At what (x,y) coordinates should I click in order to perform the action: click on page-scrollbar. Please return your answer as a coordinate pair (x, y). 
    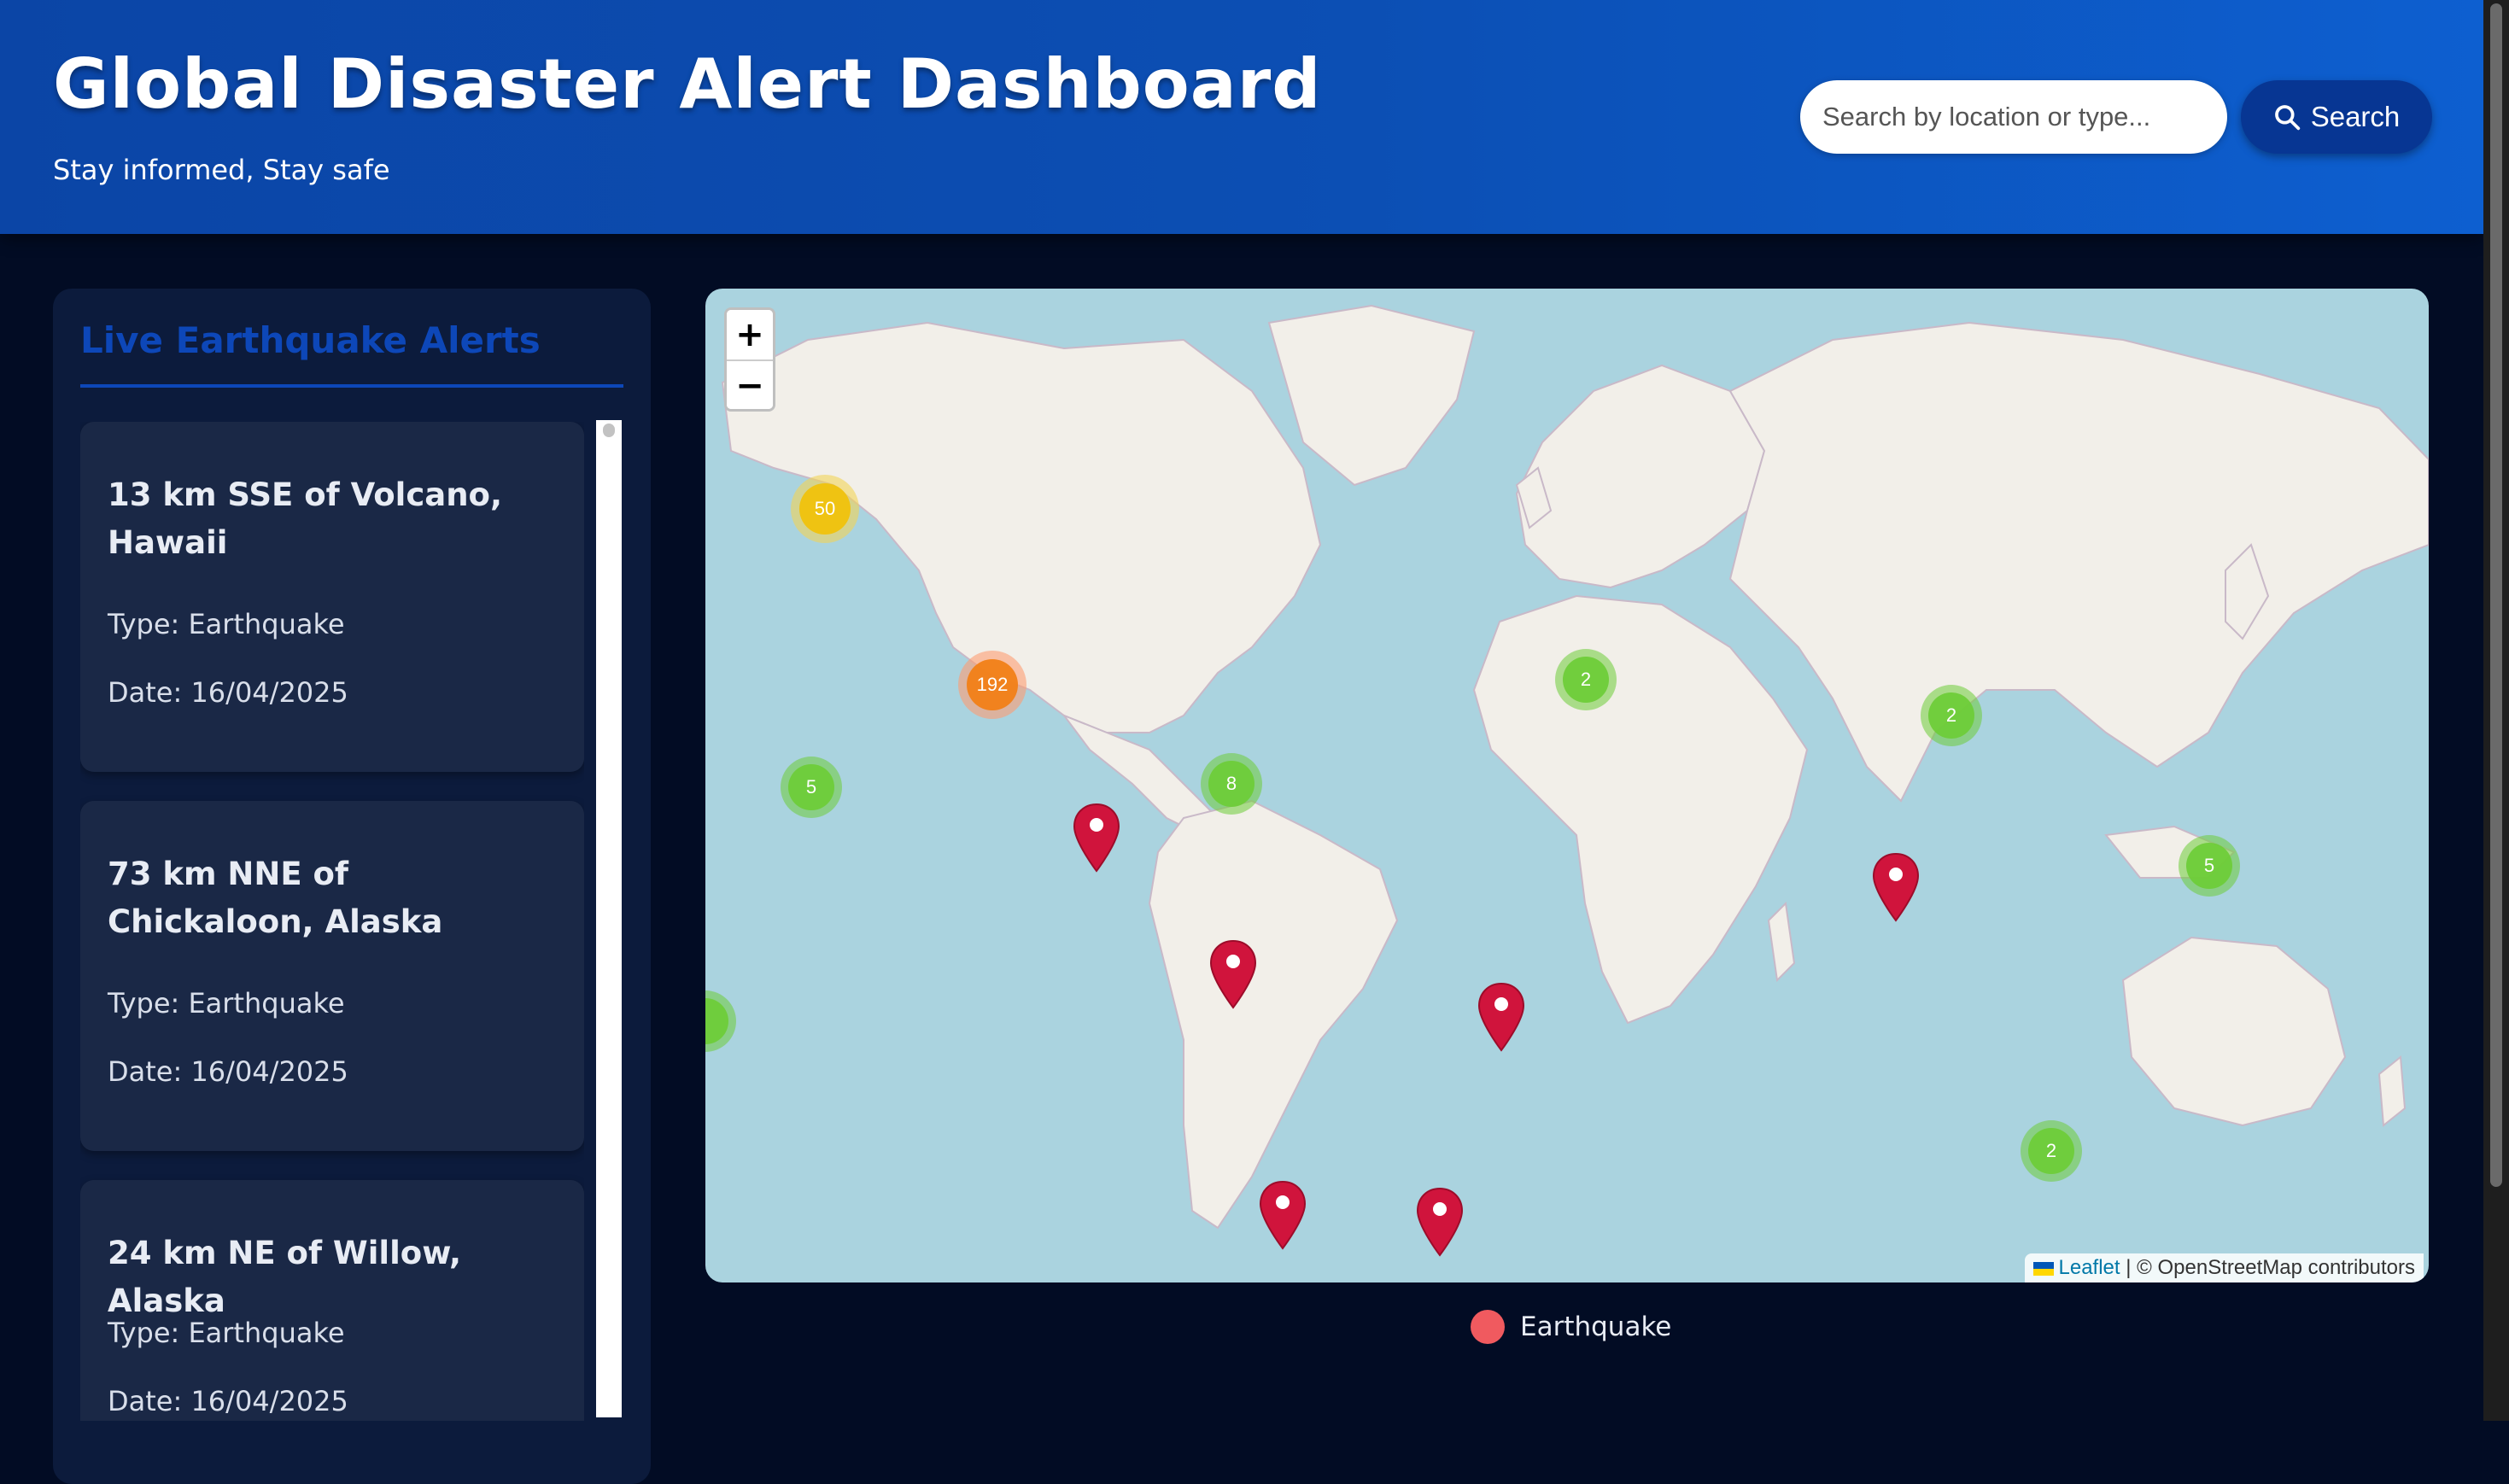
    Looking at the image, I should click on (2496, 710).